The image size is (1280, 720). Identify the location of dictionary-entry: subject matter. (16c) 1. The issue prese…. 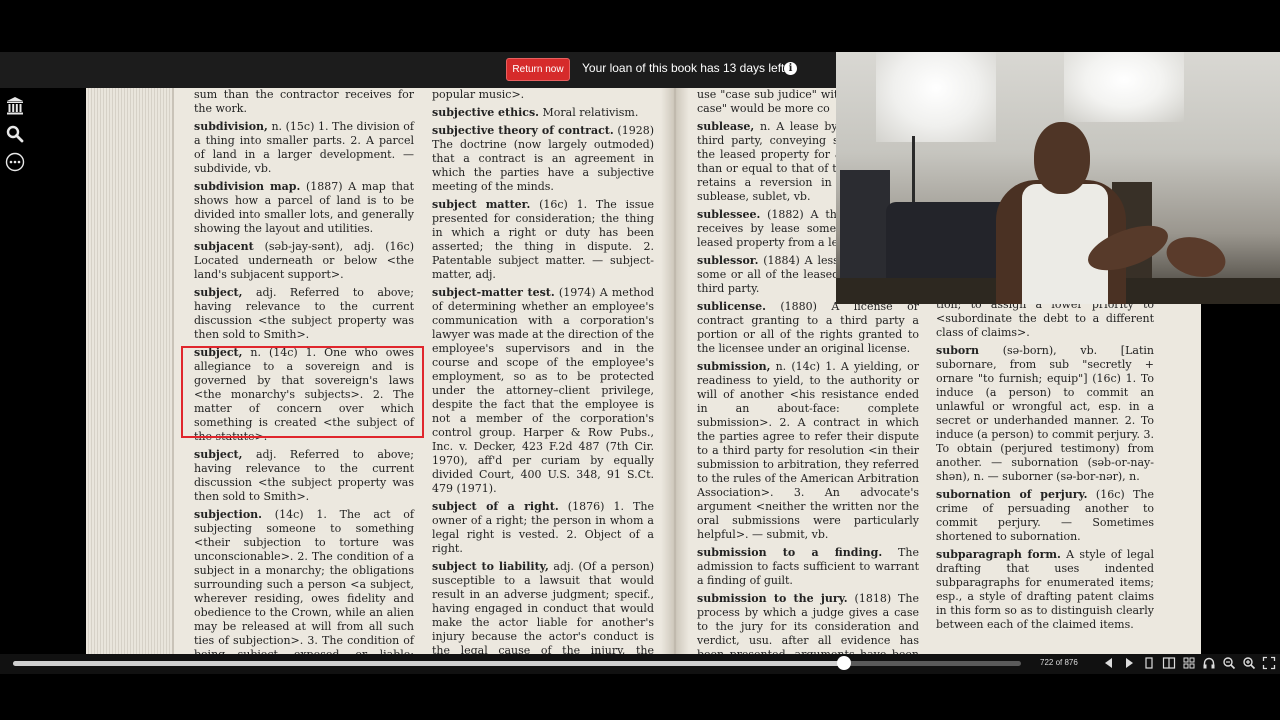
(543, 240).